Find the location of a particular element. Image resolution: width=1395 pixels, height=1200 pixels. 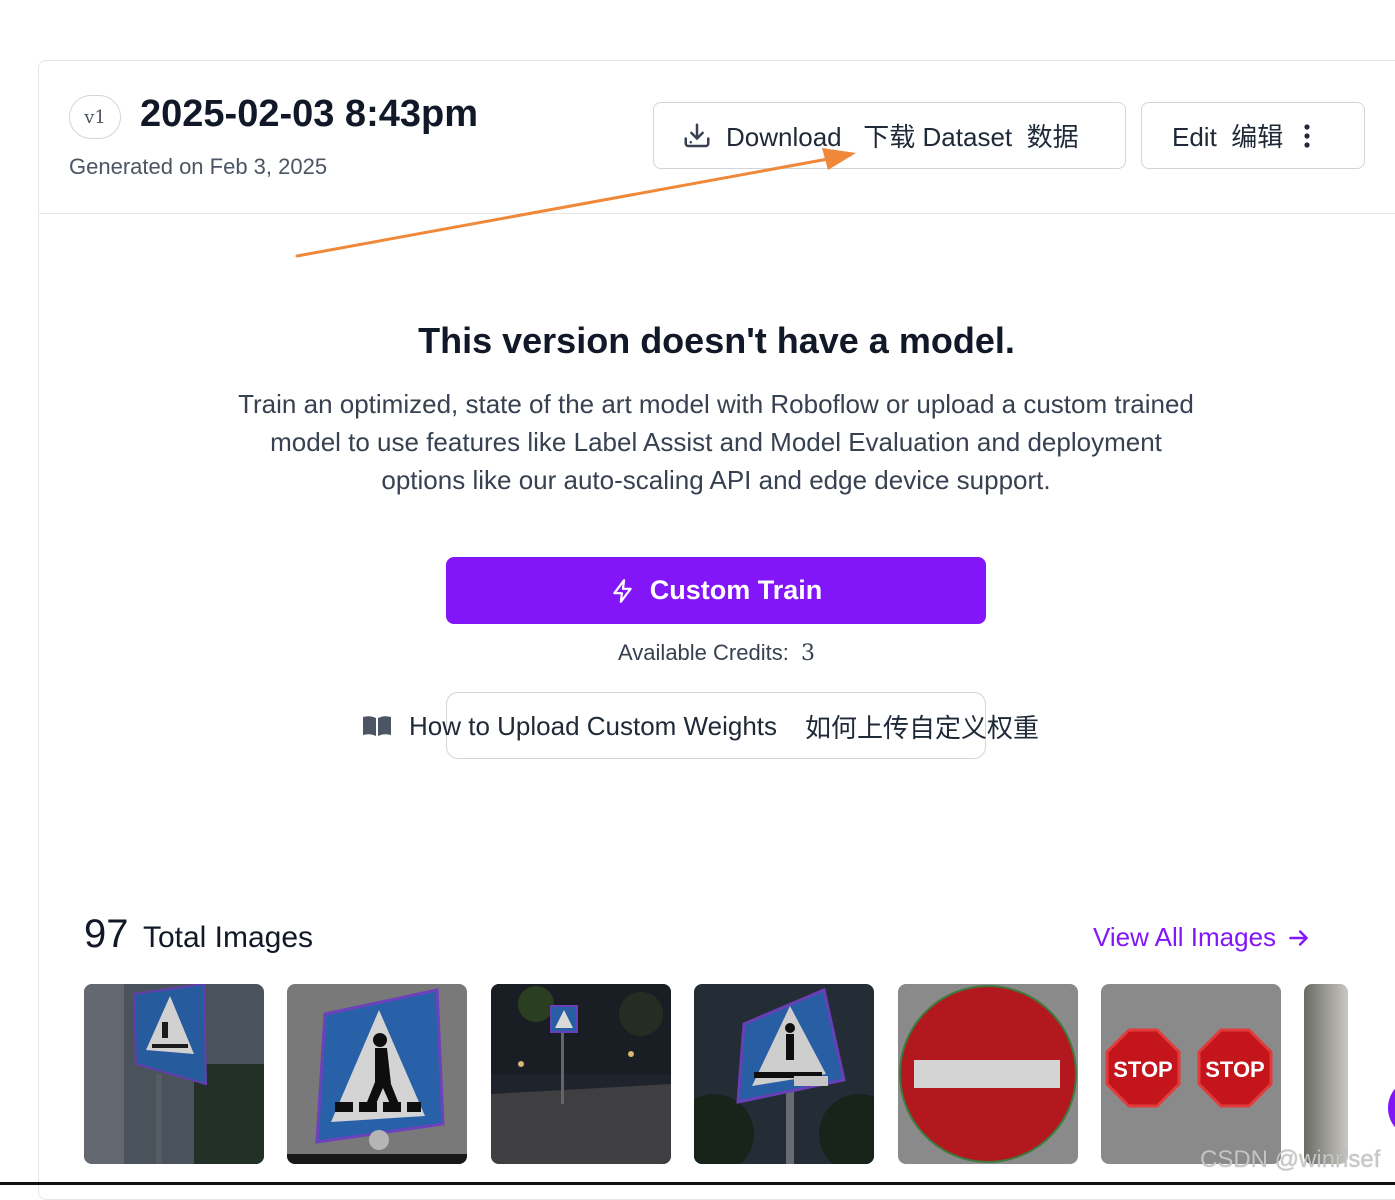

view-all-label: View All Images is located at coordinates (1185, 937).